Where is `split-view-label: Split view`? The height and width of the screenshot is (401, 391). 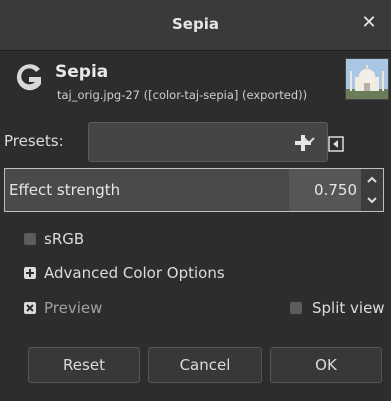 split-view-label: Split view is located at coordinates (348, 308).